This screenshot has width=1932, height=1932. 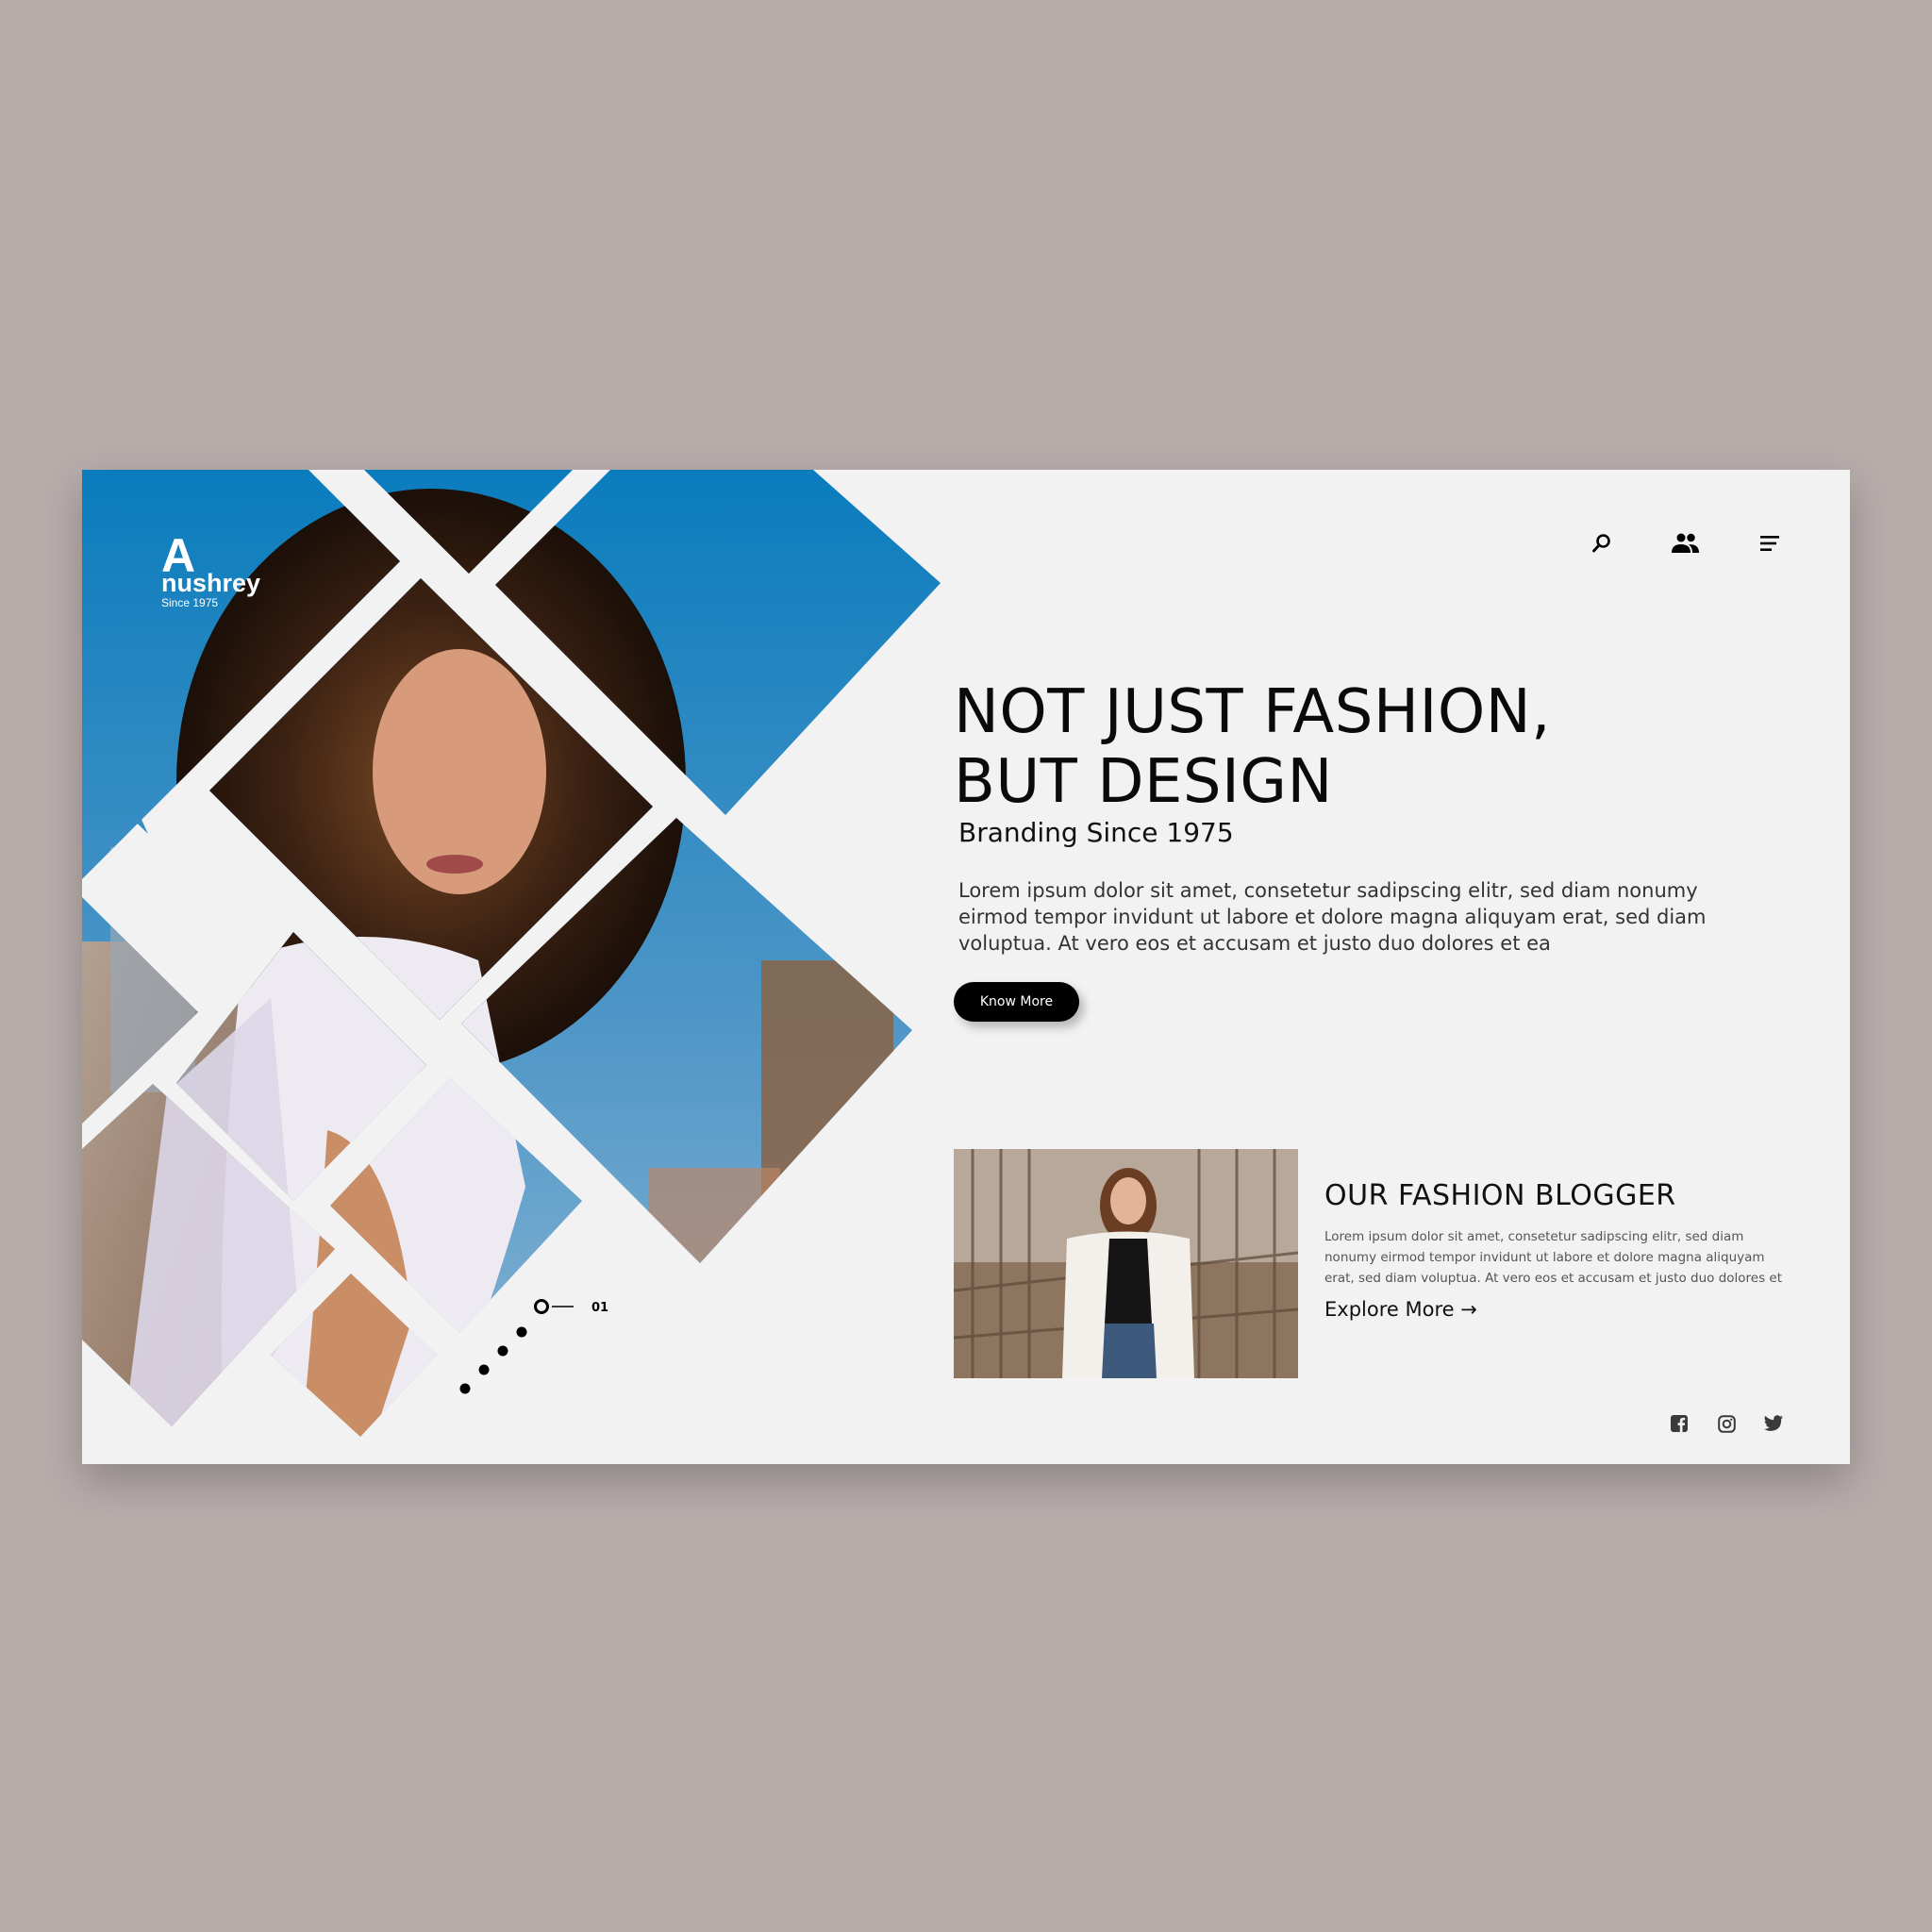 What do you see at coordinates (1500, 1196) in the screenshot?
I see `blogger-title: OUR FASHION BLOGGER` at bounding box center [1500, 1196].